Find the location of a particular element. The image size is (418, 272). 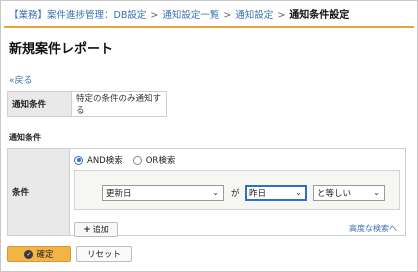

back-link: «戻る is located at coordinates (21, 79).